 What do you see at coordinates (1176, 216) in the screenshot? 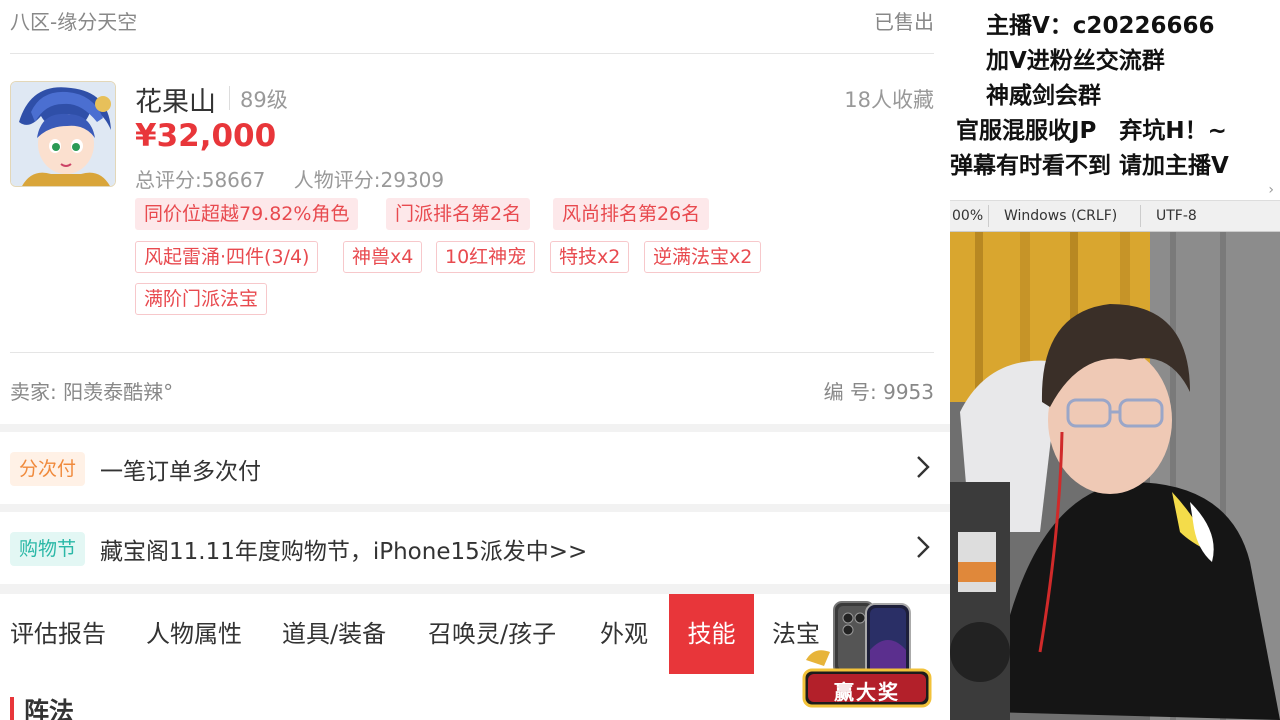
I see `encoding: UTF-8` at bounding box center [1176, 216].